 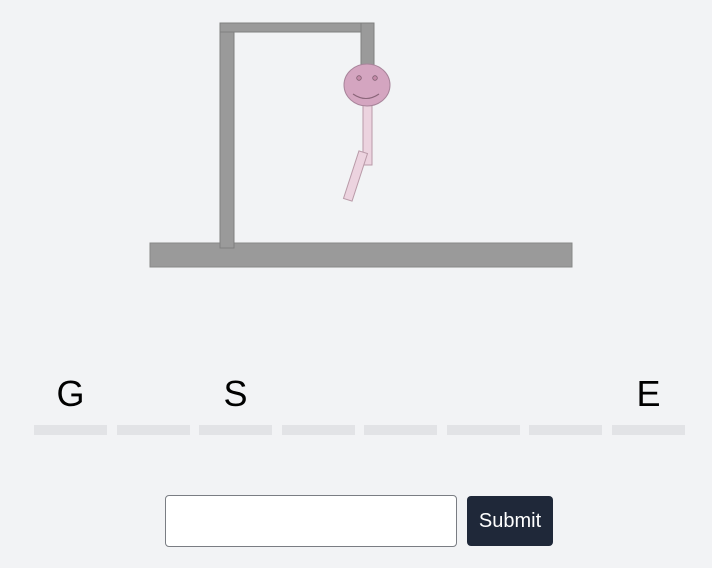 I want to click on slot-letter: S, so click(x=235, y=393).